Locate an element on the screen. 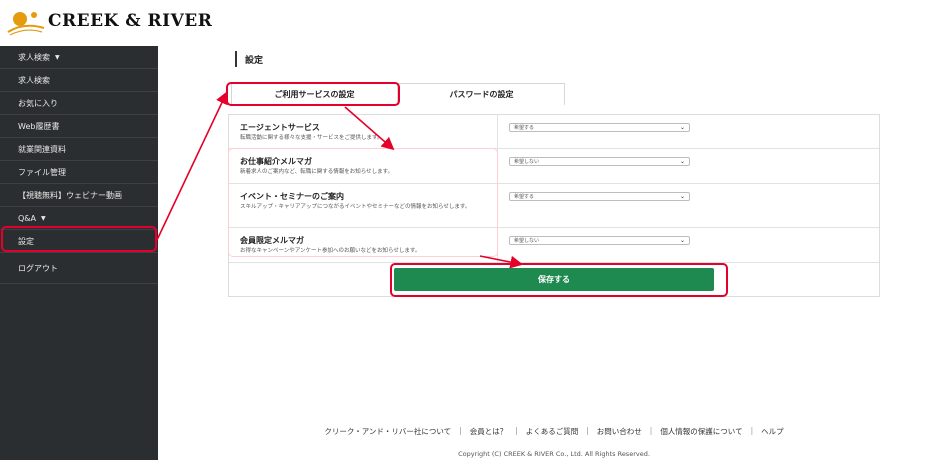  footer-link-contact: お問い合わせ is located at coordinates (619, 431).